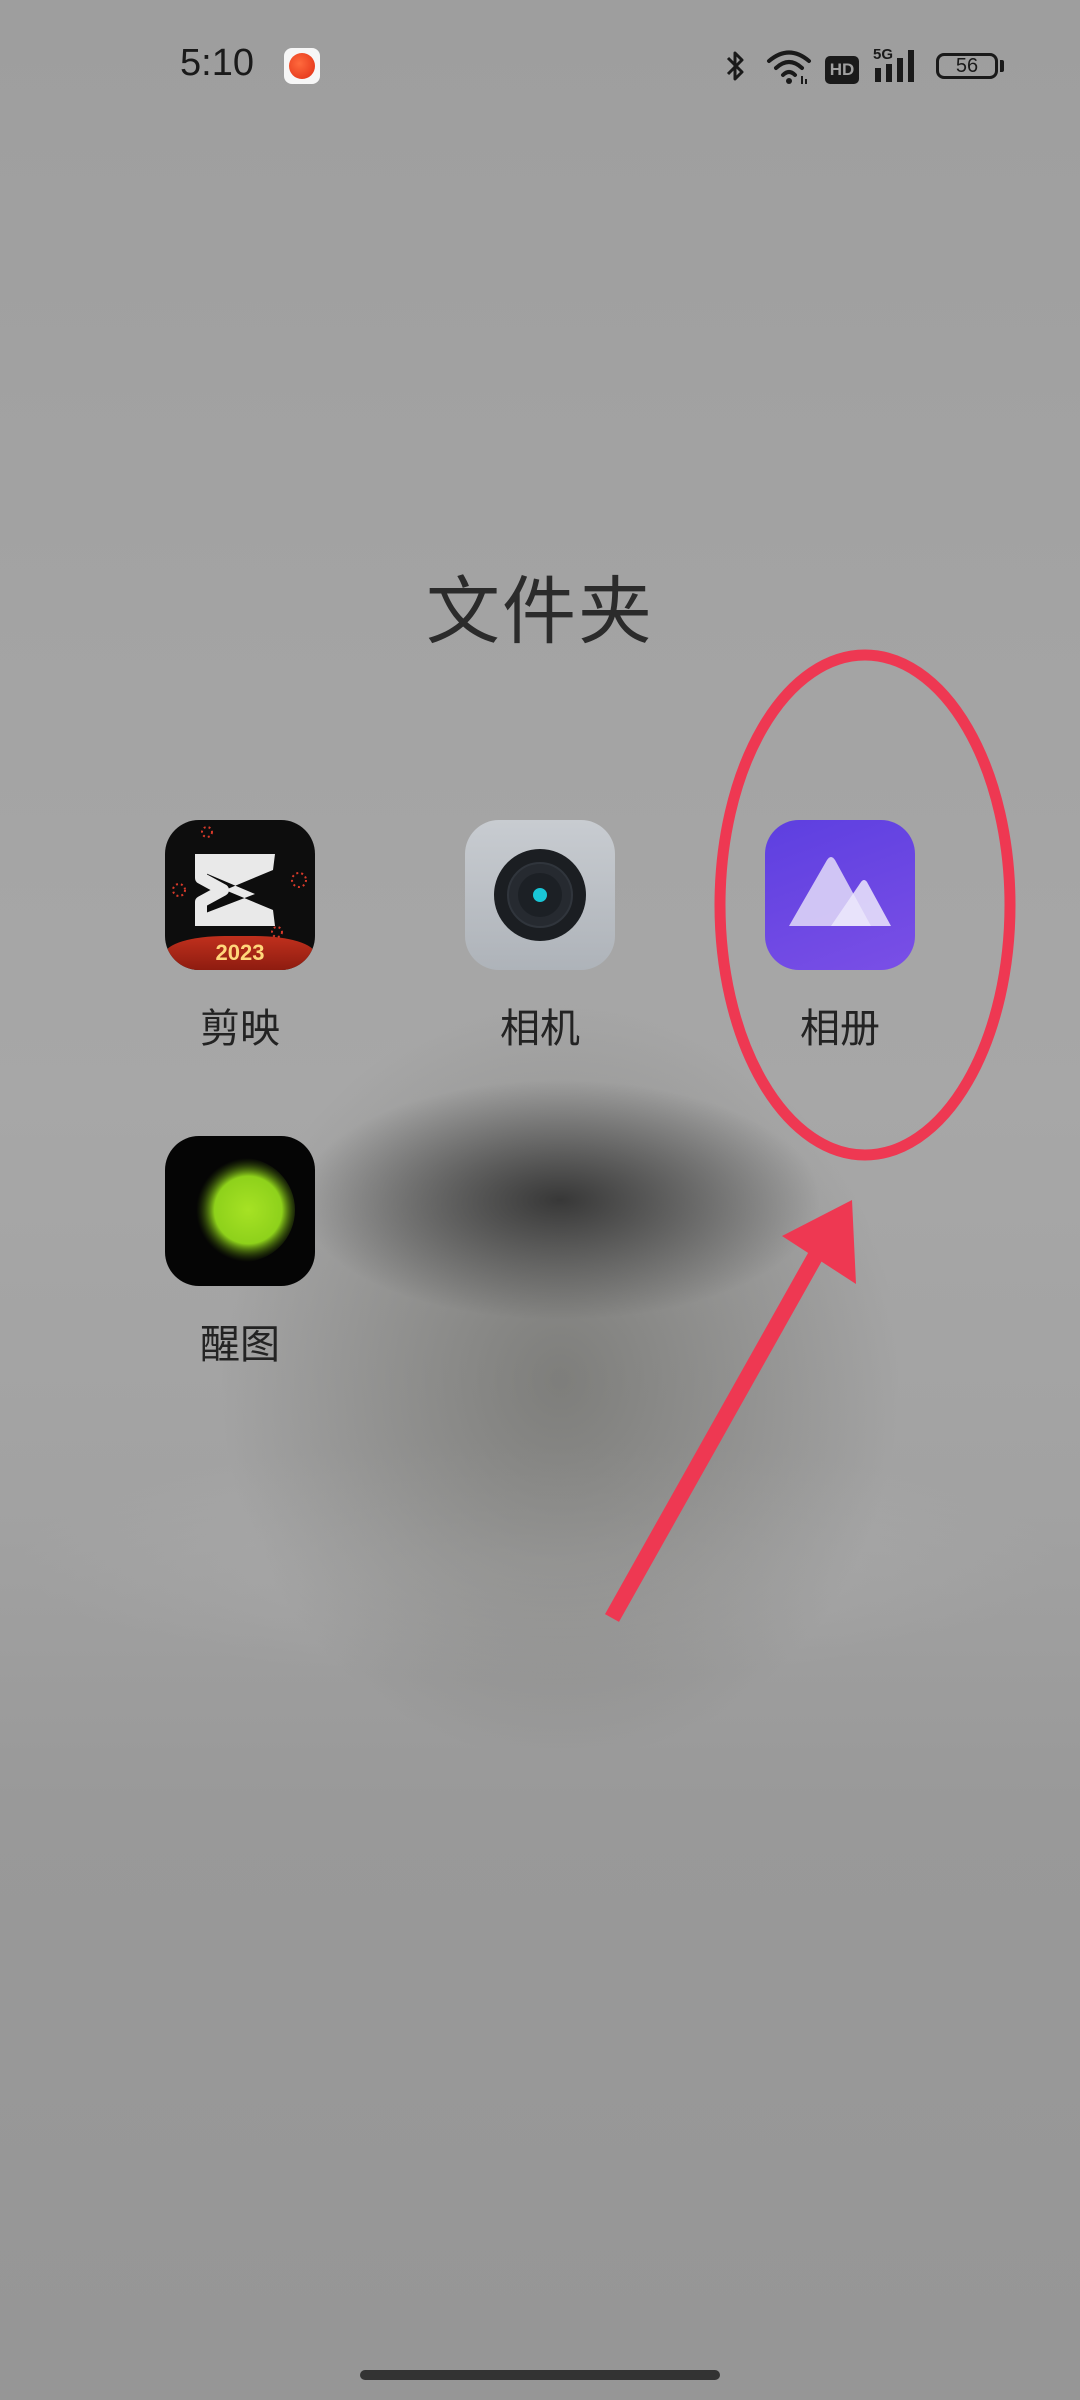 This screenshot has width=1080, height=2400. Describe the element at coordinates (302, 66) in the screenshot. I see `notification-app-icon` at that location.